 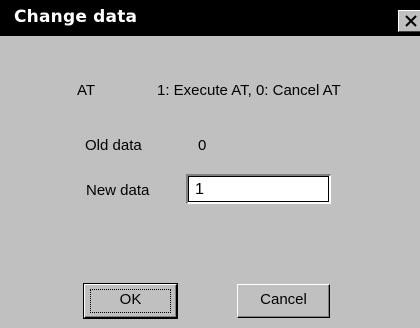 I want to click on cancel-button: Cancel, so click(x=283, y=301).